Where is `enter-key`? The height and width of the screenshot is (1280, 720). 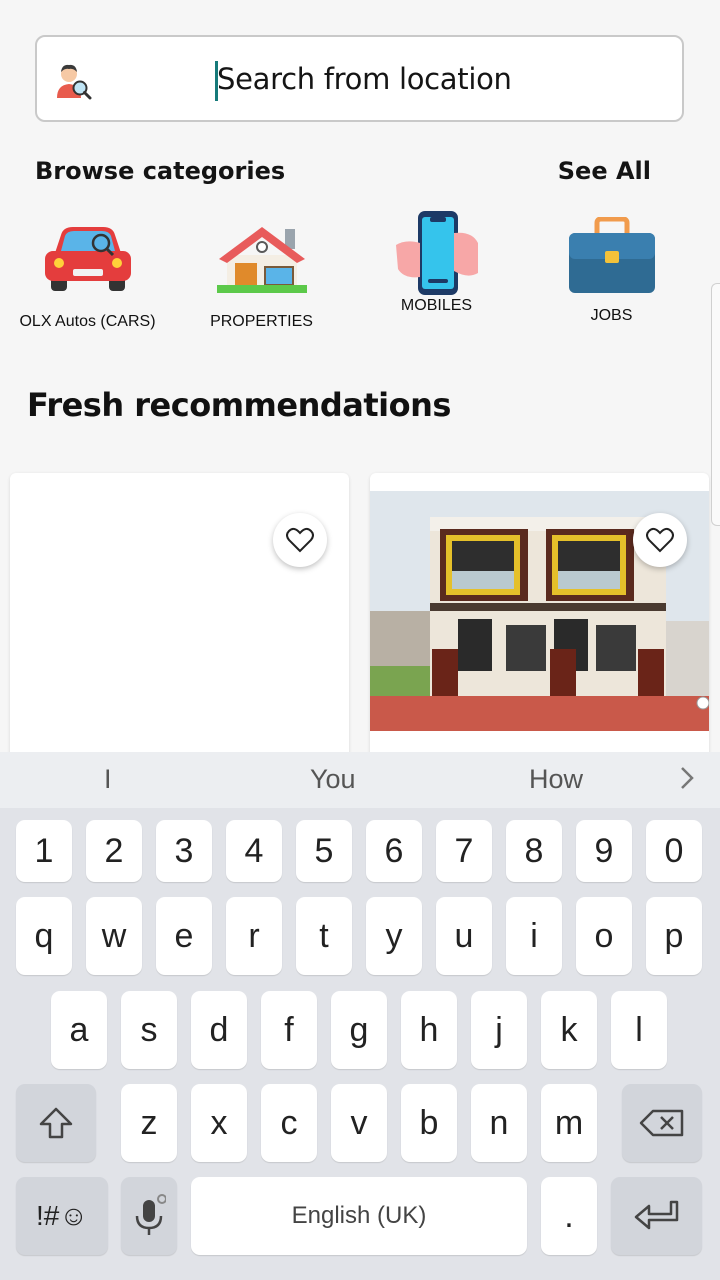 enter-key is located at coordinates (656, 1216).